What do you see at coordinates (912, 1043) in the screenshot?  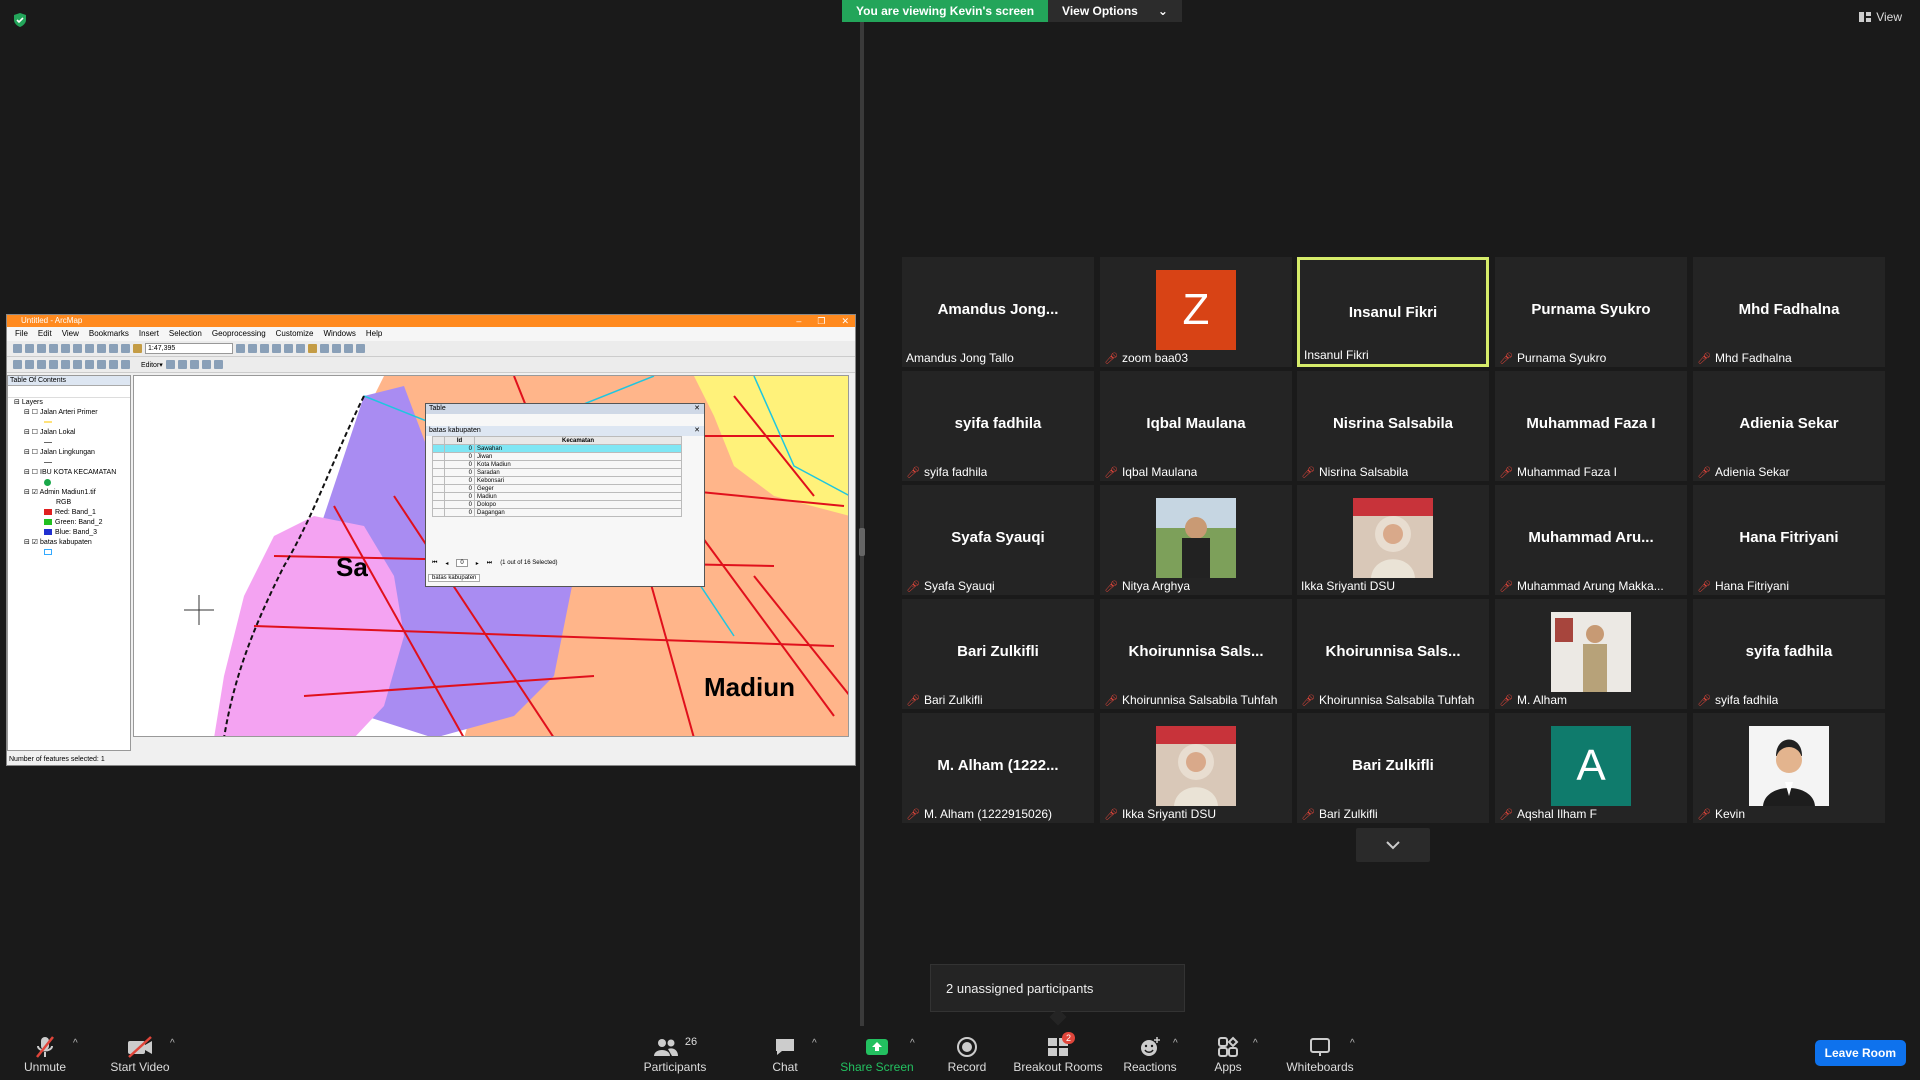 I see `share-options-caret: ^` at bounding box center [912, 1043].